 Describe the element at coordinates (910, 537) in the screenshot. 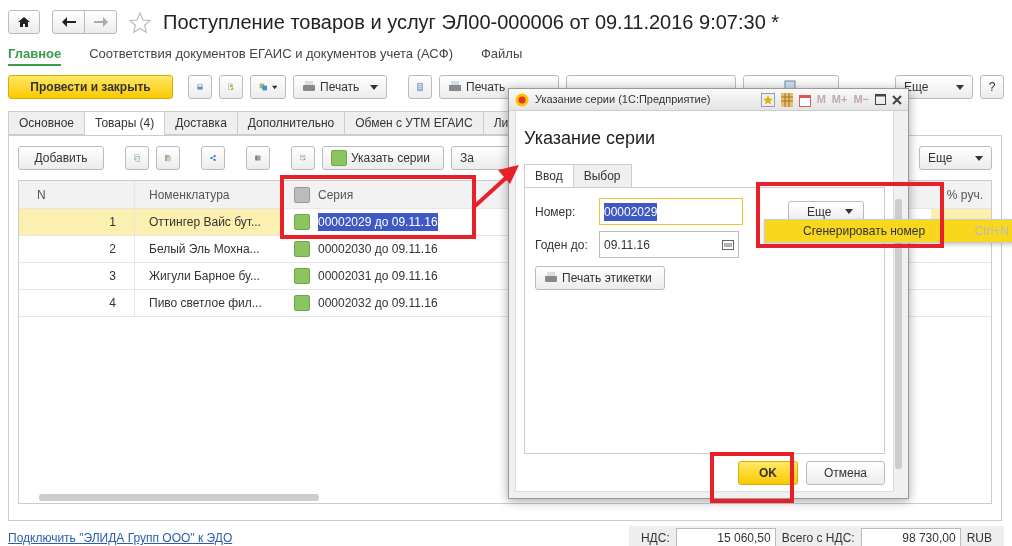

I see `total-field: 98 730,00` at that location.